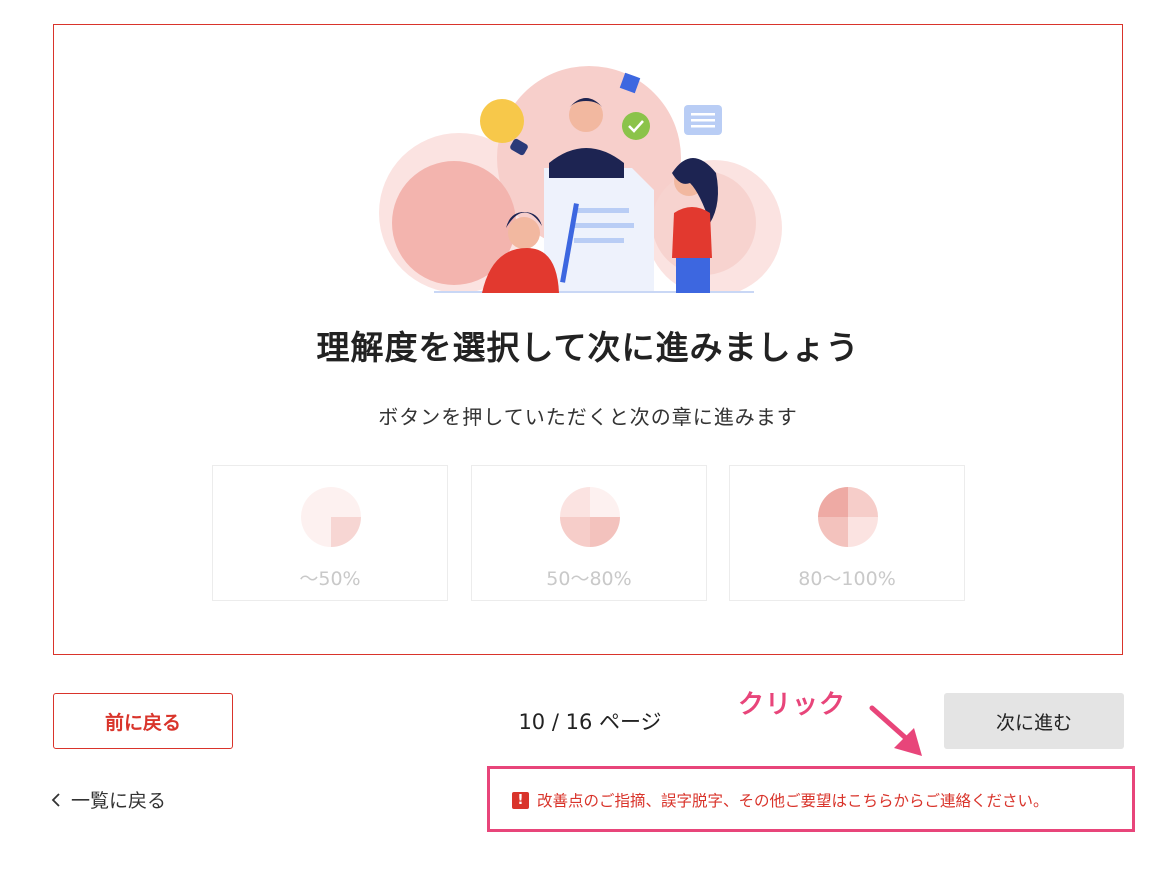 The width and height of the screenshot is (1166, 878). Describe the element at coordinates (588, 417) in the screenshot. I see `page-subheading: ボタンを押していただくと次の章に進みます` at that location.